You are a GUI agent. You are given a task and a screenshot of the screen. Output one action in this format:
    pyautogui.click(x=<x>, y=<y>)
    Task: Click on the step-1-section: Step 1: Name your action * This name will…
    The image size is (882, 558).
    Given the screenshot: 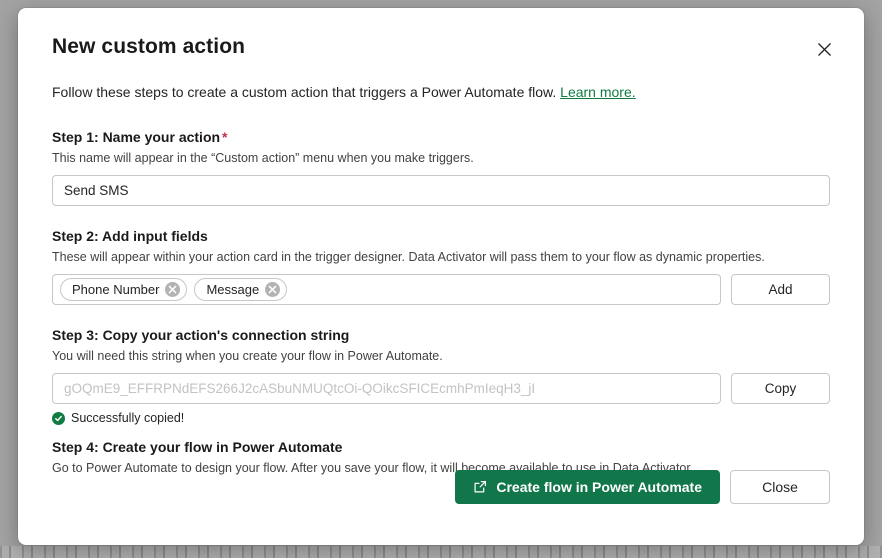 What is the action you would take?
    pyautogui.click(x=441, y=167)
    